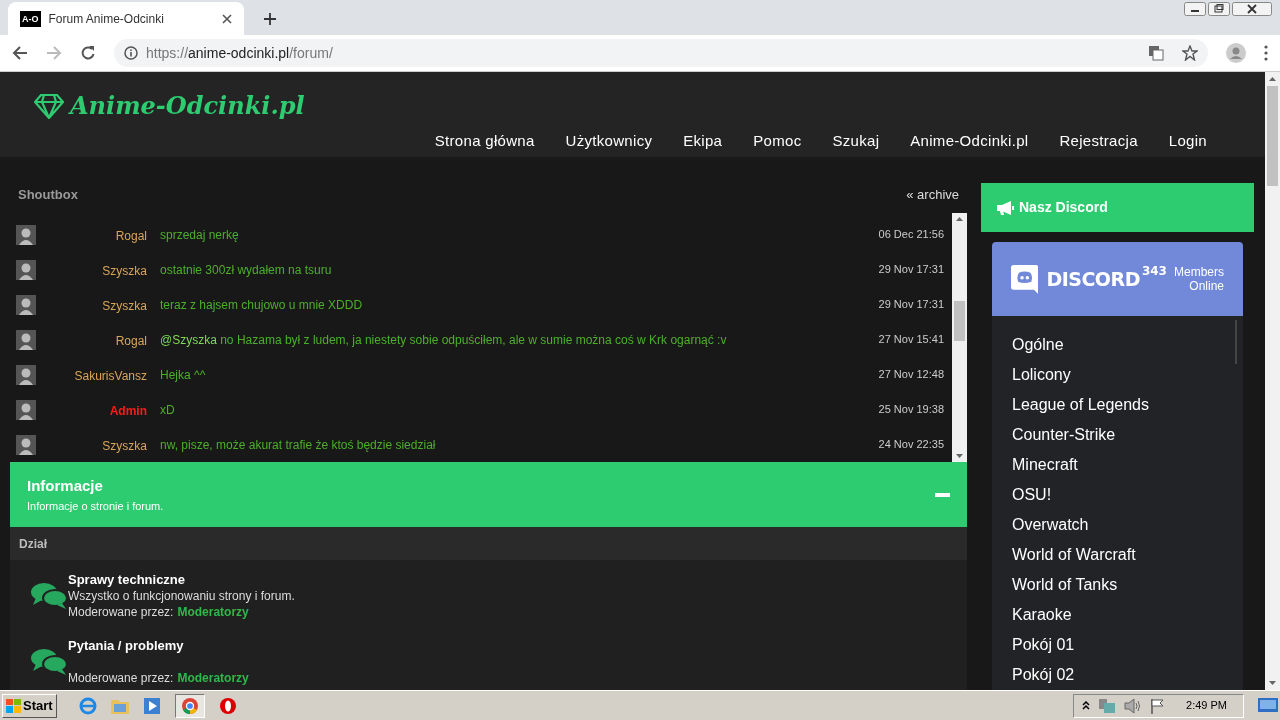  Describe the element at coordinates (1195, 9) in the screenshot. I see `minimize-icon` at that location.